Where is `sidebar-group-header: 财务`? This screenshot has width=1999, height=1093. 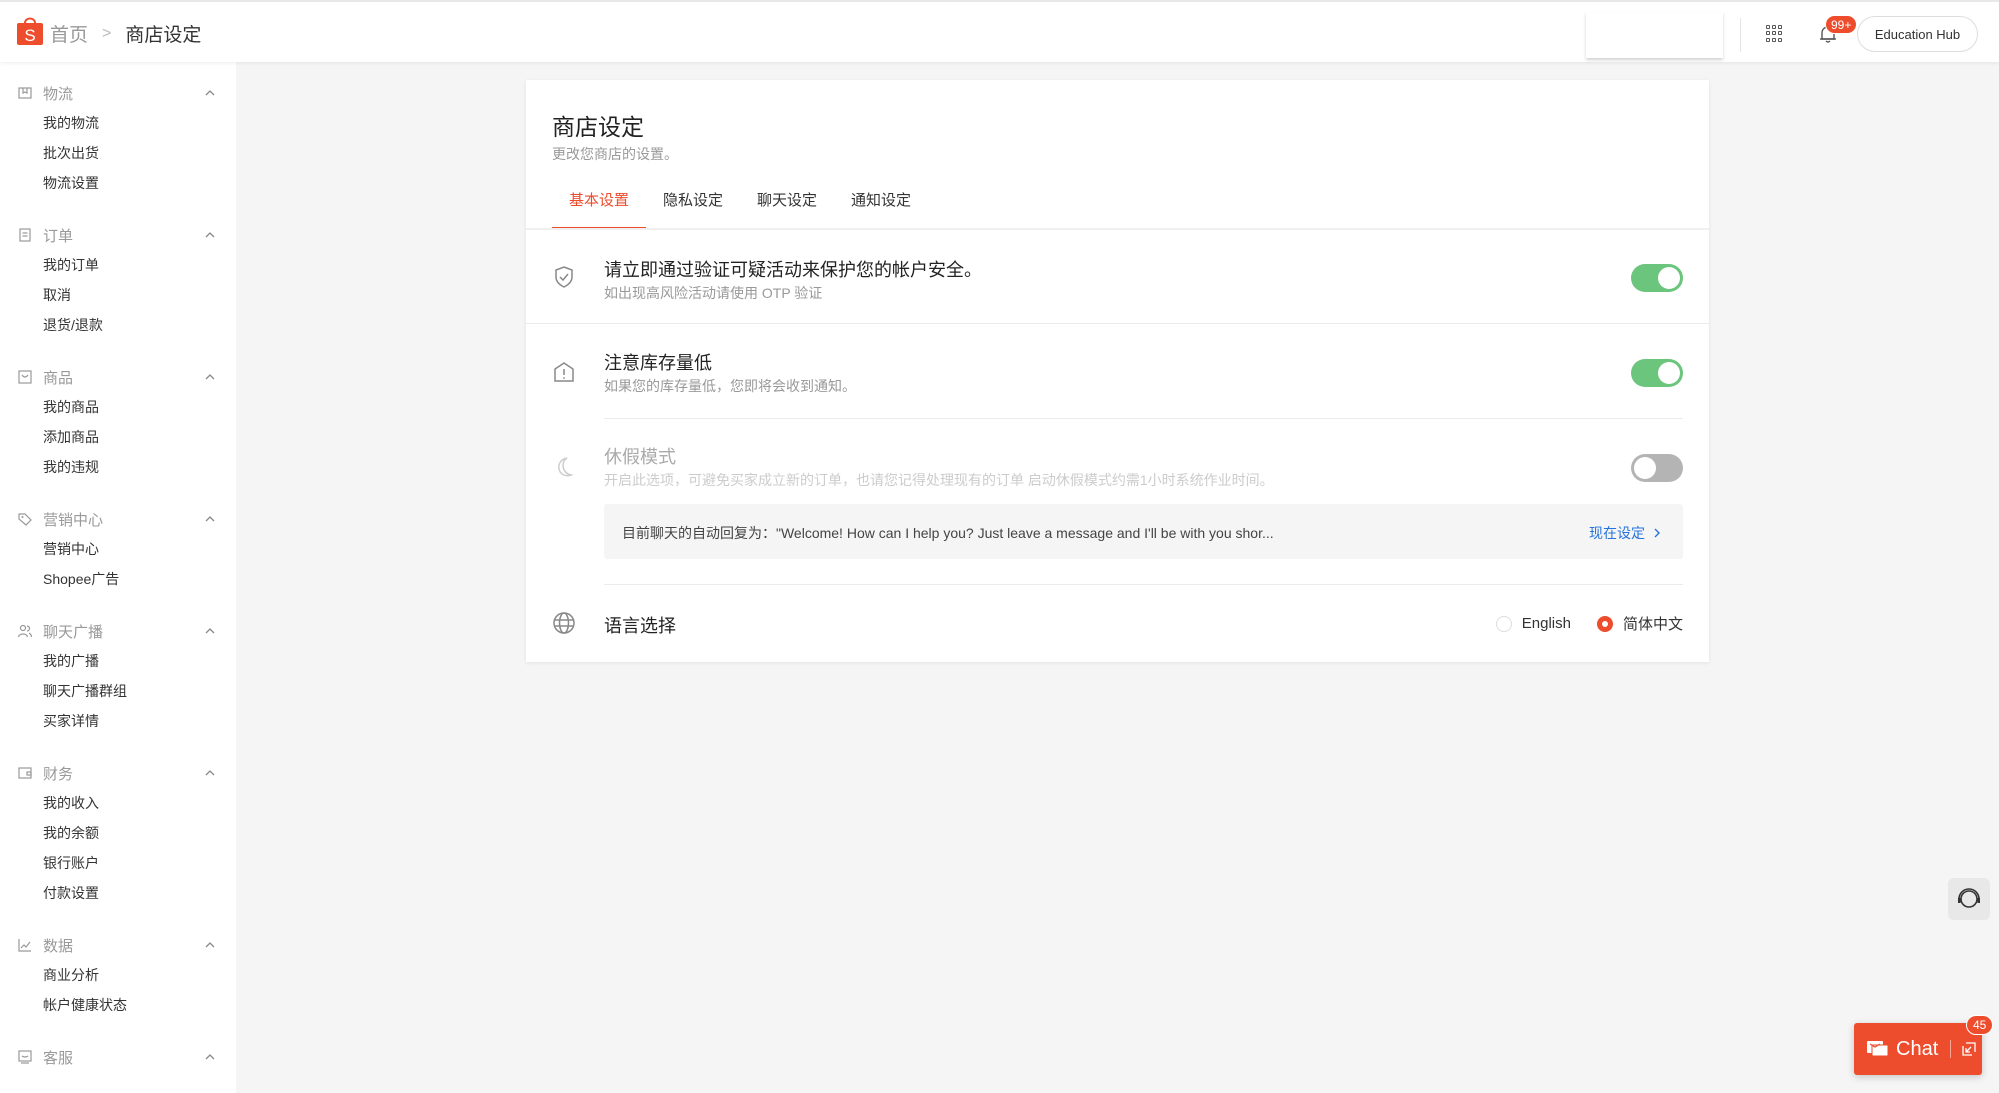
sidebar-group-header: 财务 is located at coordinates (118, 773).